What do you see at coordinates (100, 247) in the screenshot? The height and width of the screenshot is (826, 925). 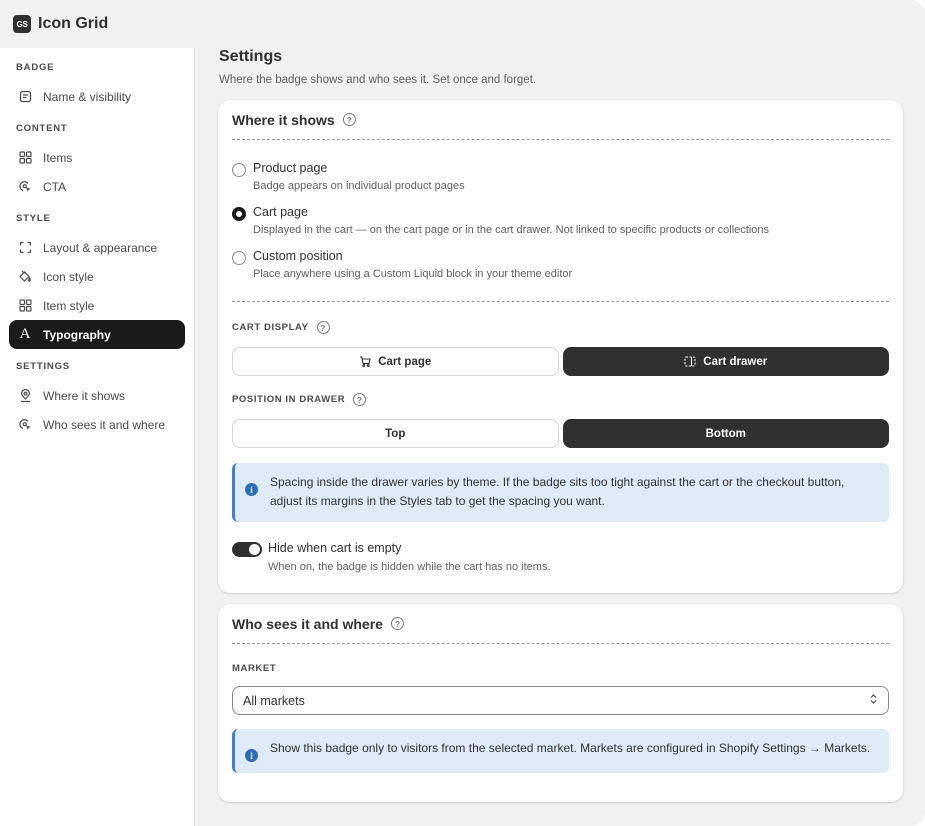 I see `sidebar-item-label: Layout & appearance` at bounding box center [100, 247].